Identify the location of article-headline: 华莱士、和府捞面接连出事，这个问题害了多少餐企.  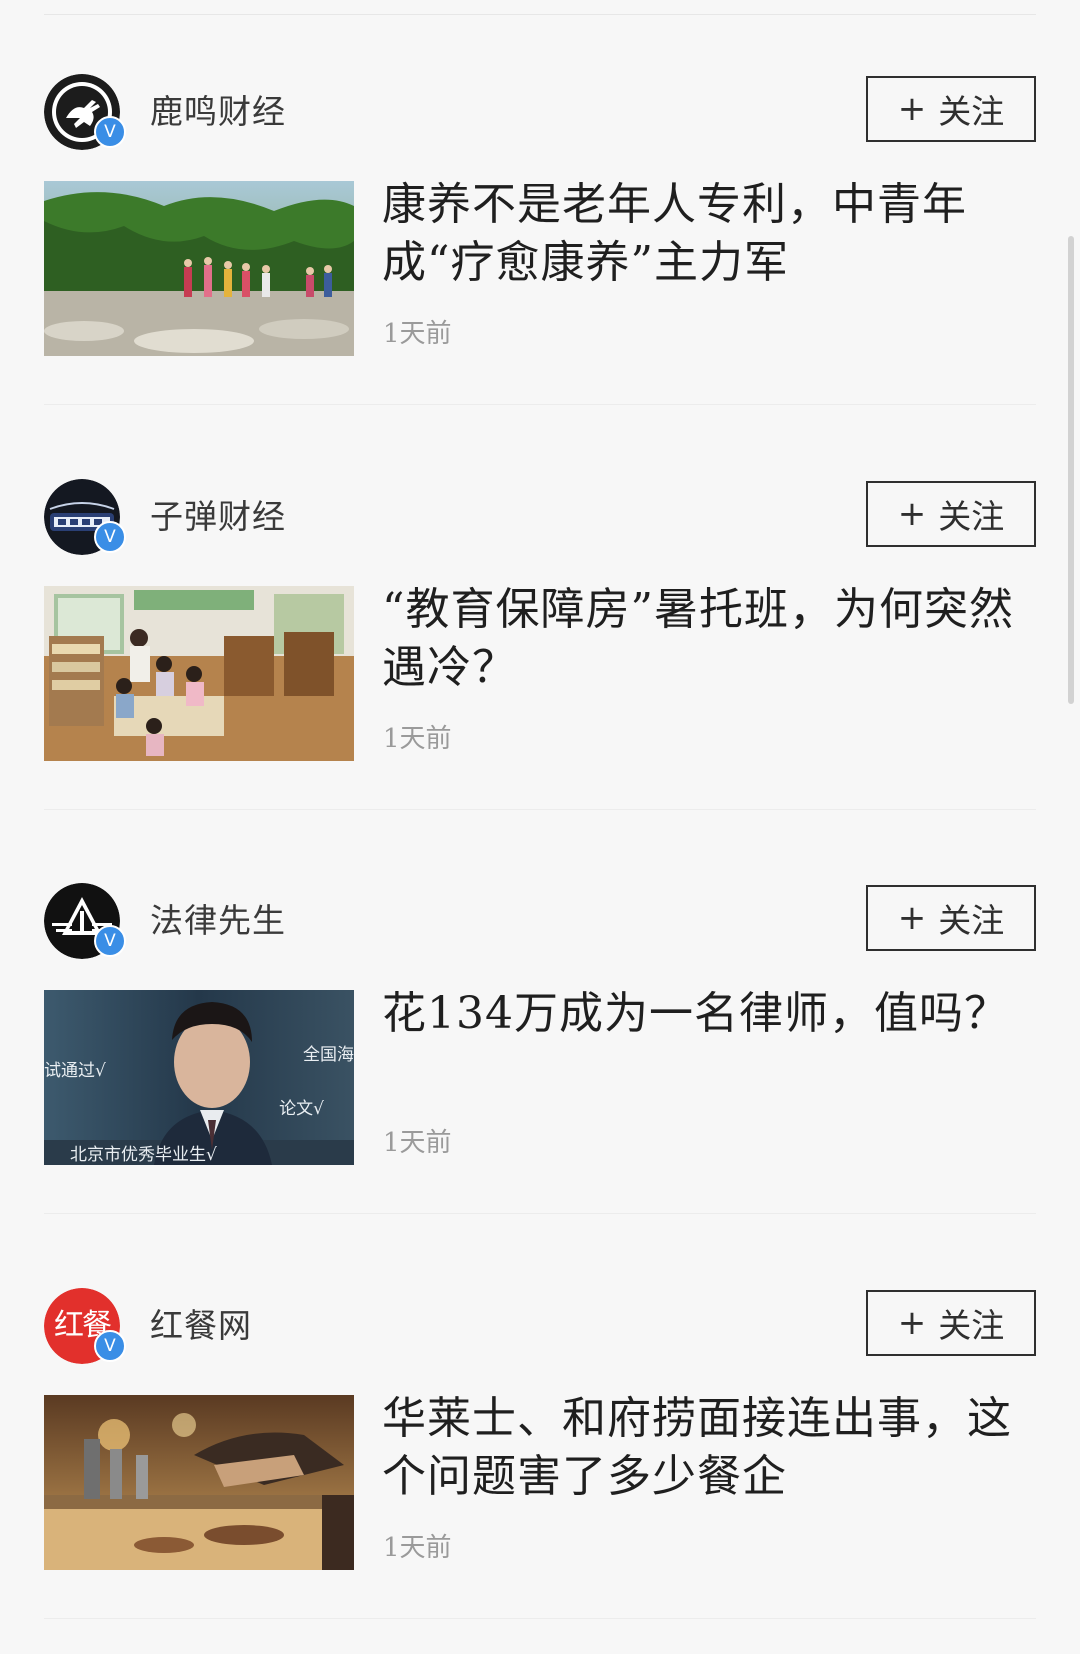
(707, 1448).